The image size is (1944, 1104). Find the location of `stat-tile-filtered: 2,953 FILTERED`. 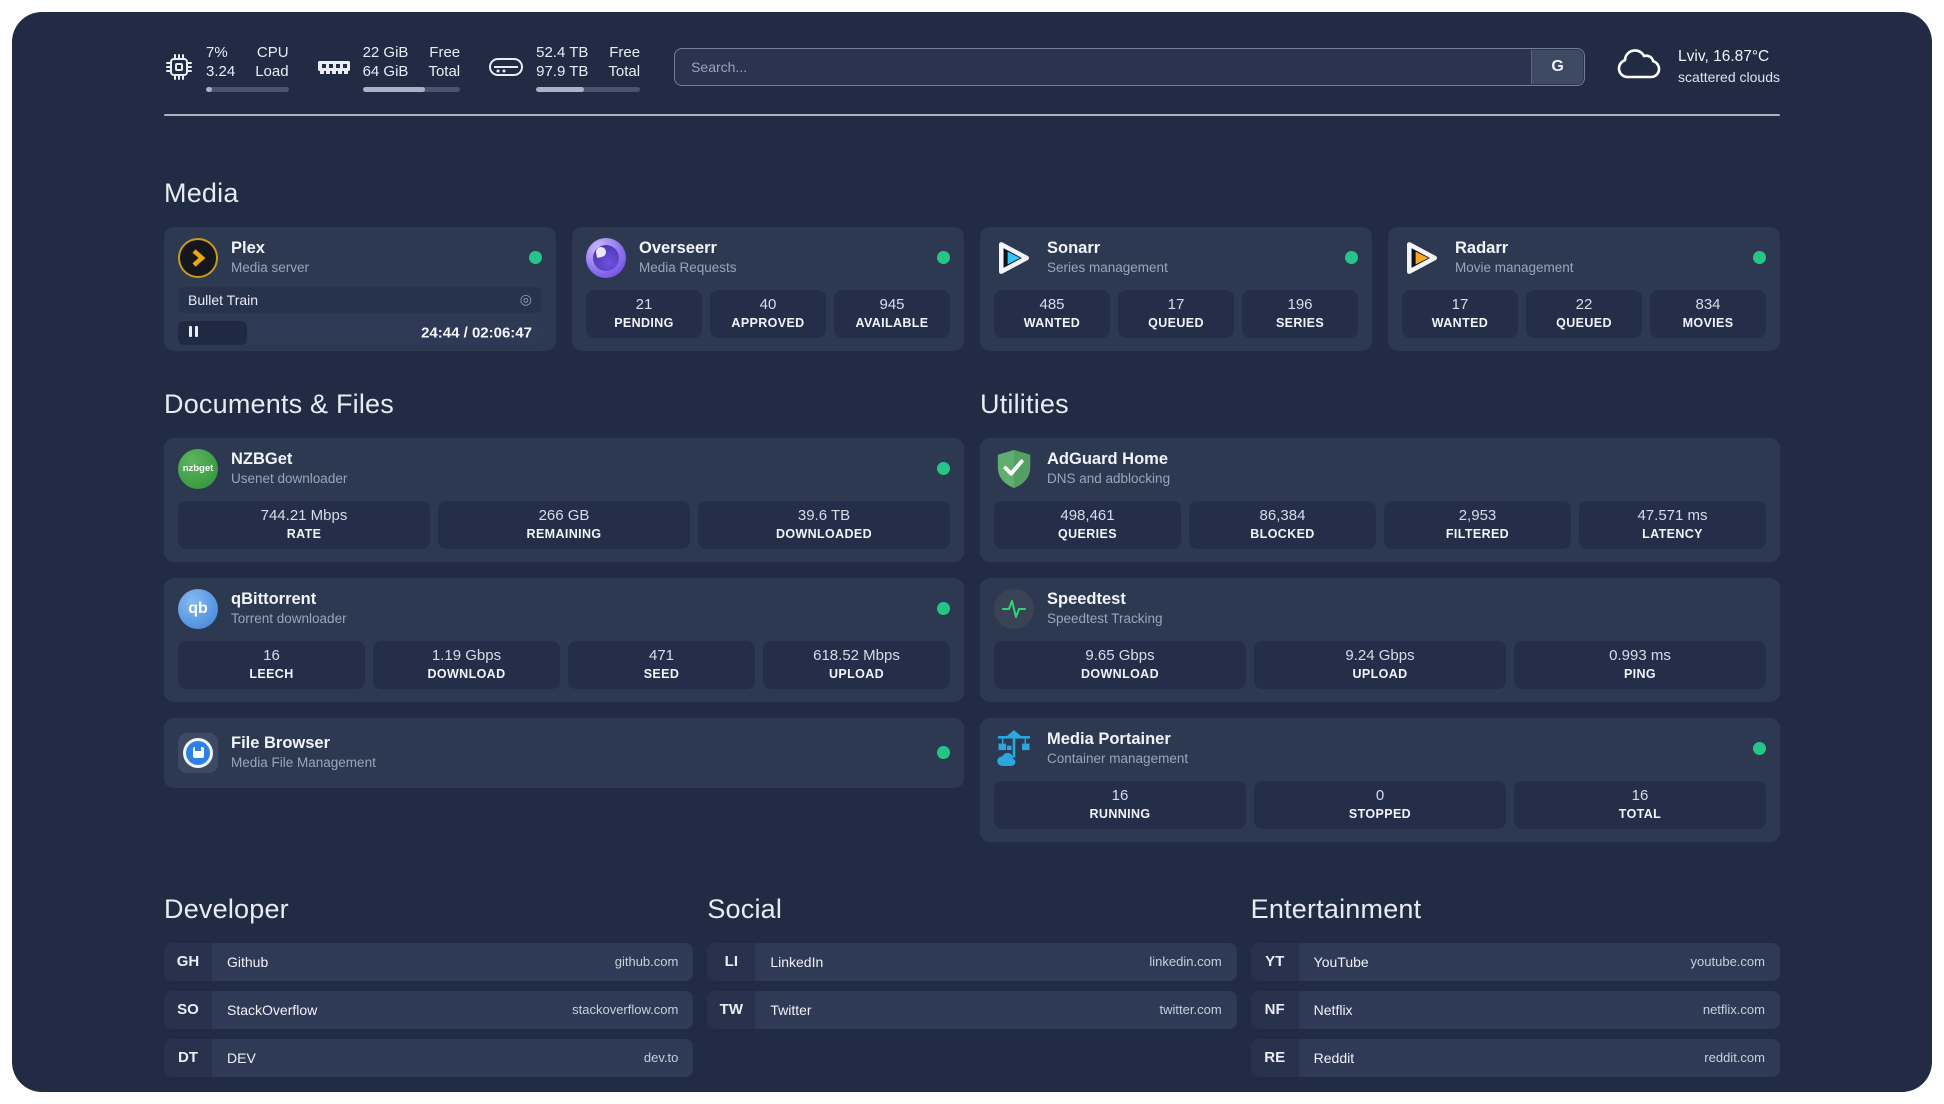

stat-tile-filtered: 2,953 FILTERED is located at coordinates (1477, 524).